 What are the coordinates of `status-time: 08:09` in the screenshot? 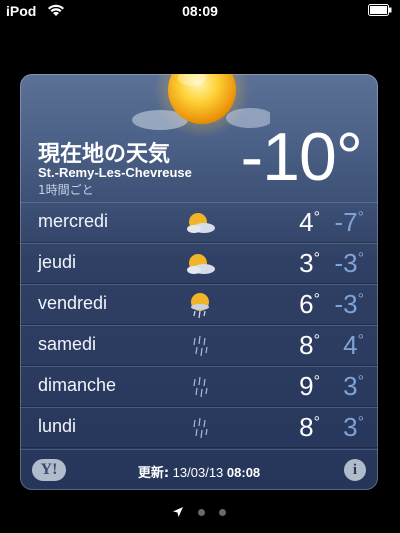 It's located at (200, 11).